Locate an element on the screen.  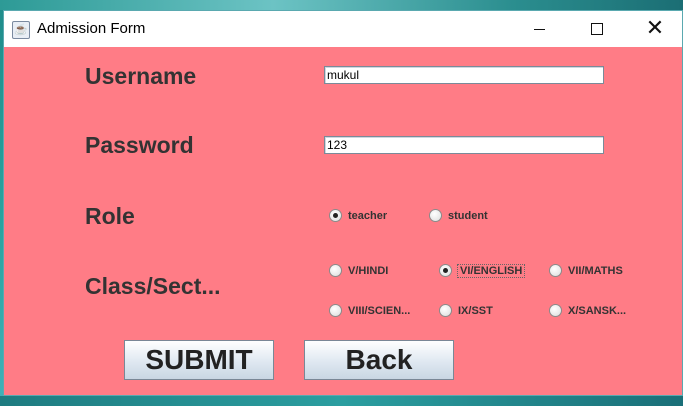
close-button: ✕ is located at coordinates (654, 29).